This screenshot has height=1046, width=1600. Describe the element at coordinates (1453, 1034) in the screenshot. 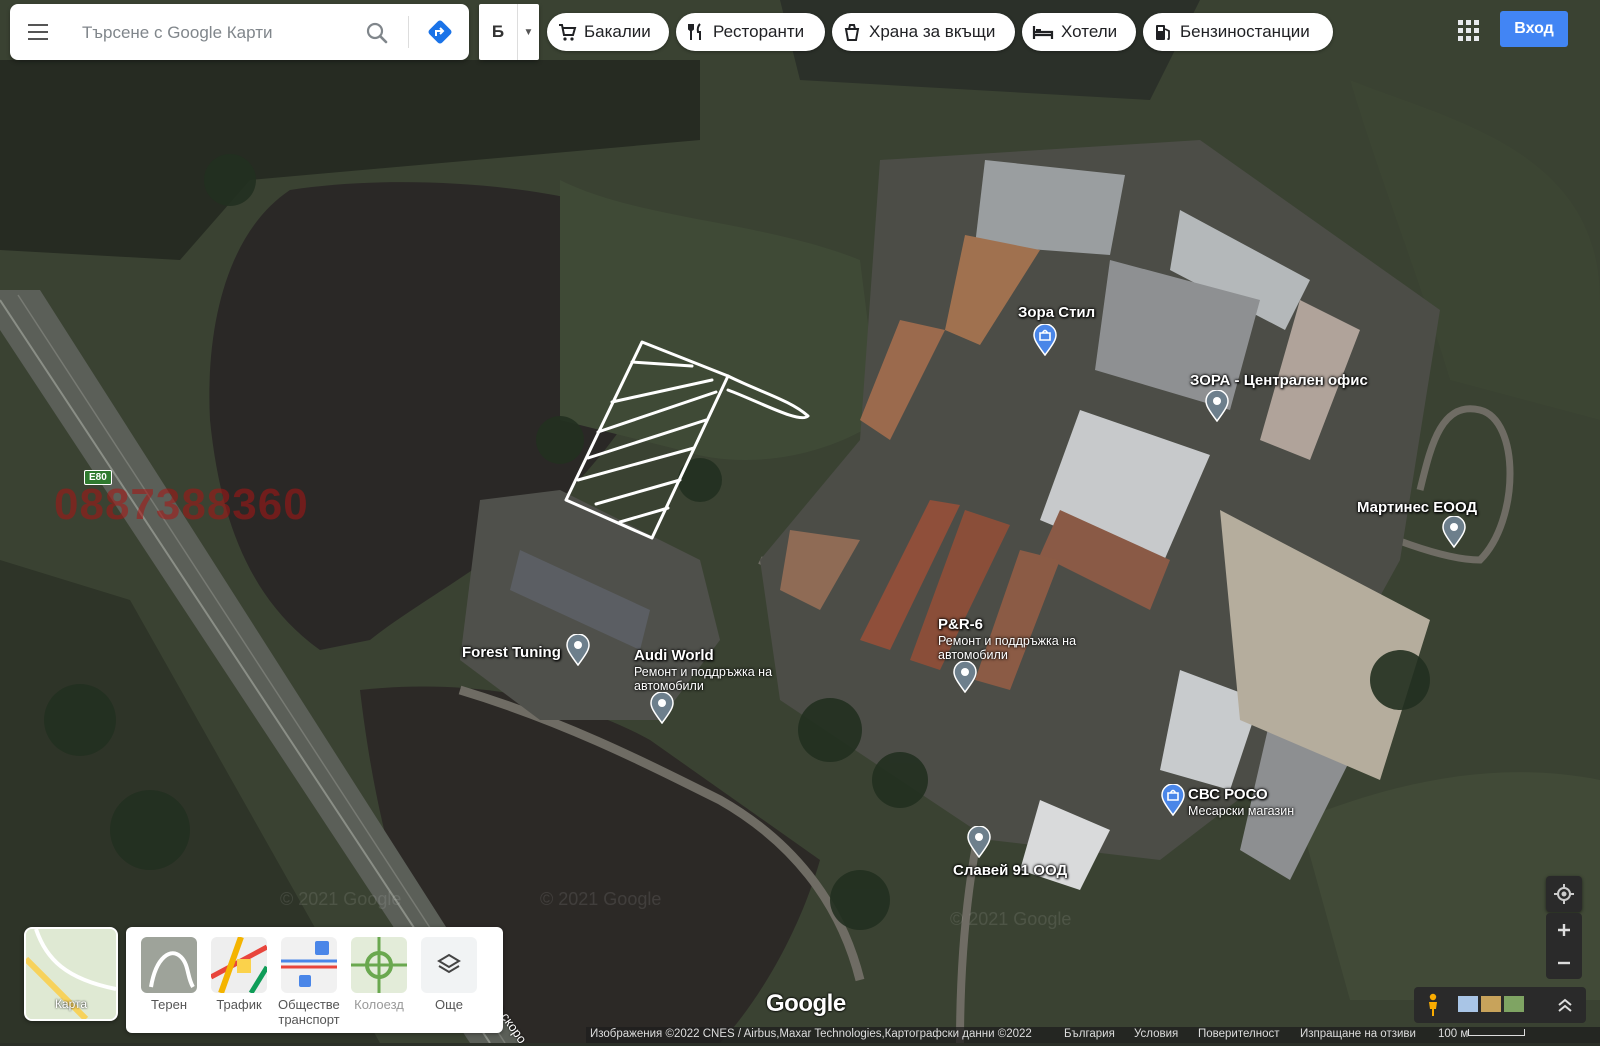

I see `scale-label: 100 м` at that location.